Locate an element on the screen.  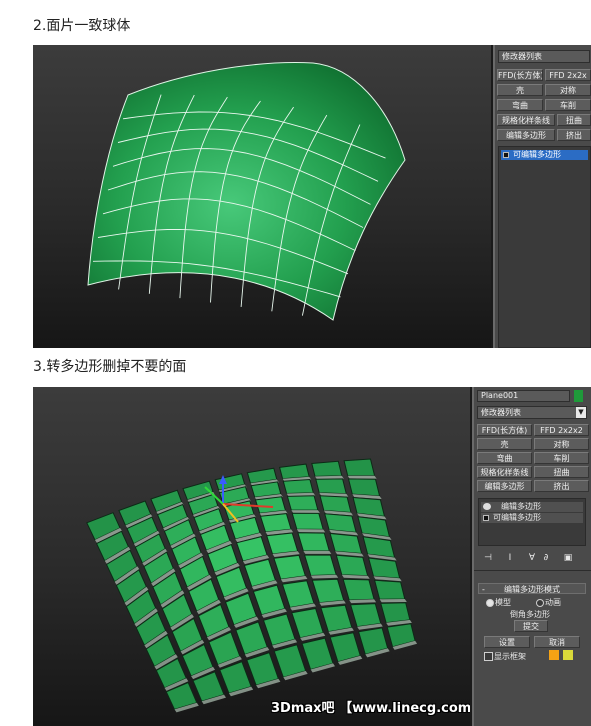
modifier-stack: 可编辑多边形 is located at coordinates (544, 247).